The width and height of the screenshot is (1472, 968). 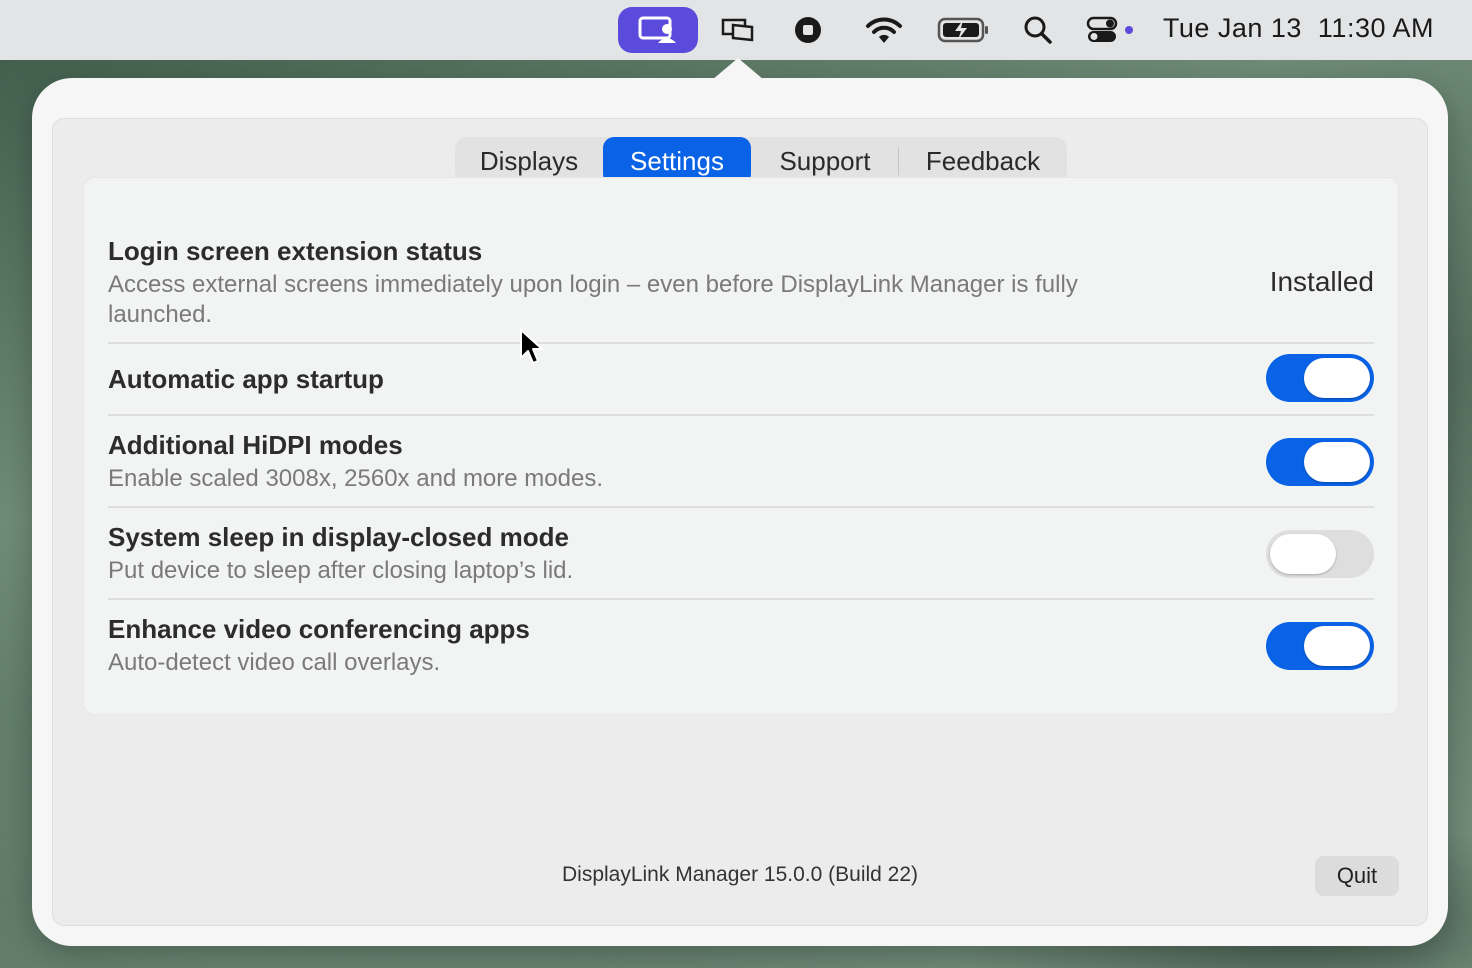 I want to click on setting-title: Automatic app startup, so click(x=246, y=379).